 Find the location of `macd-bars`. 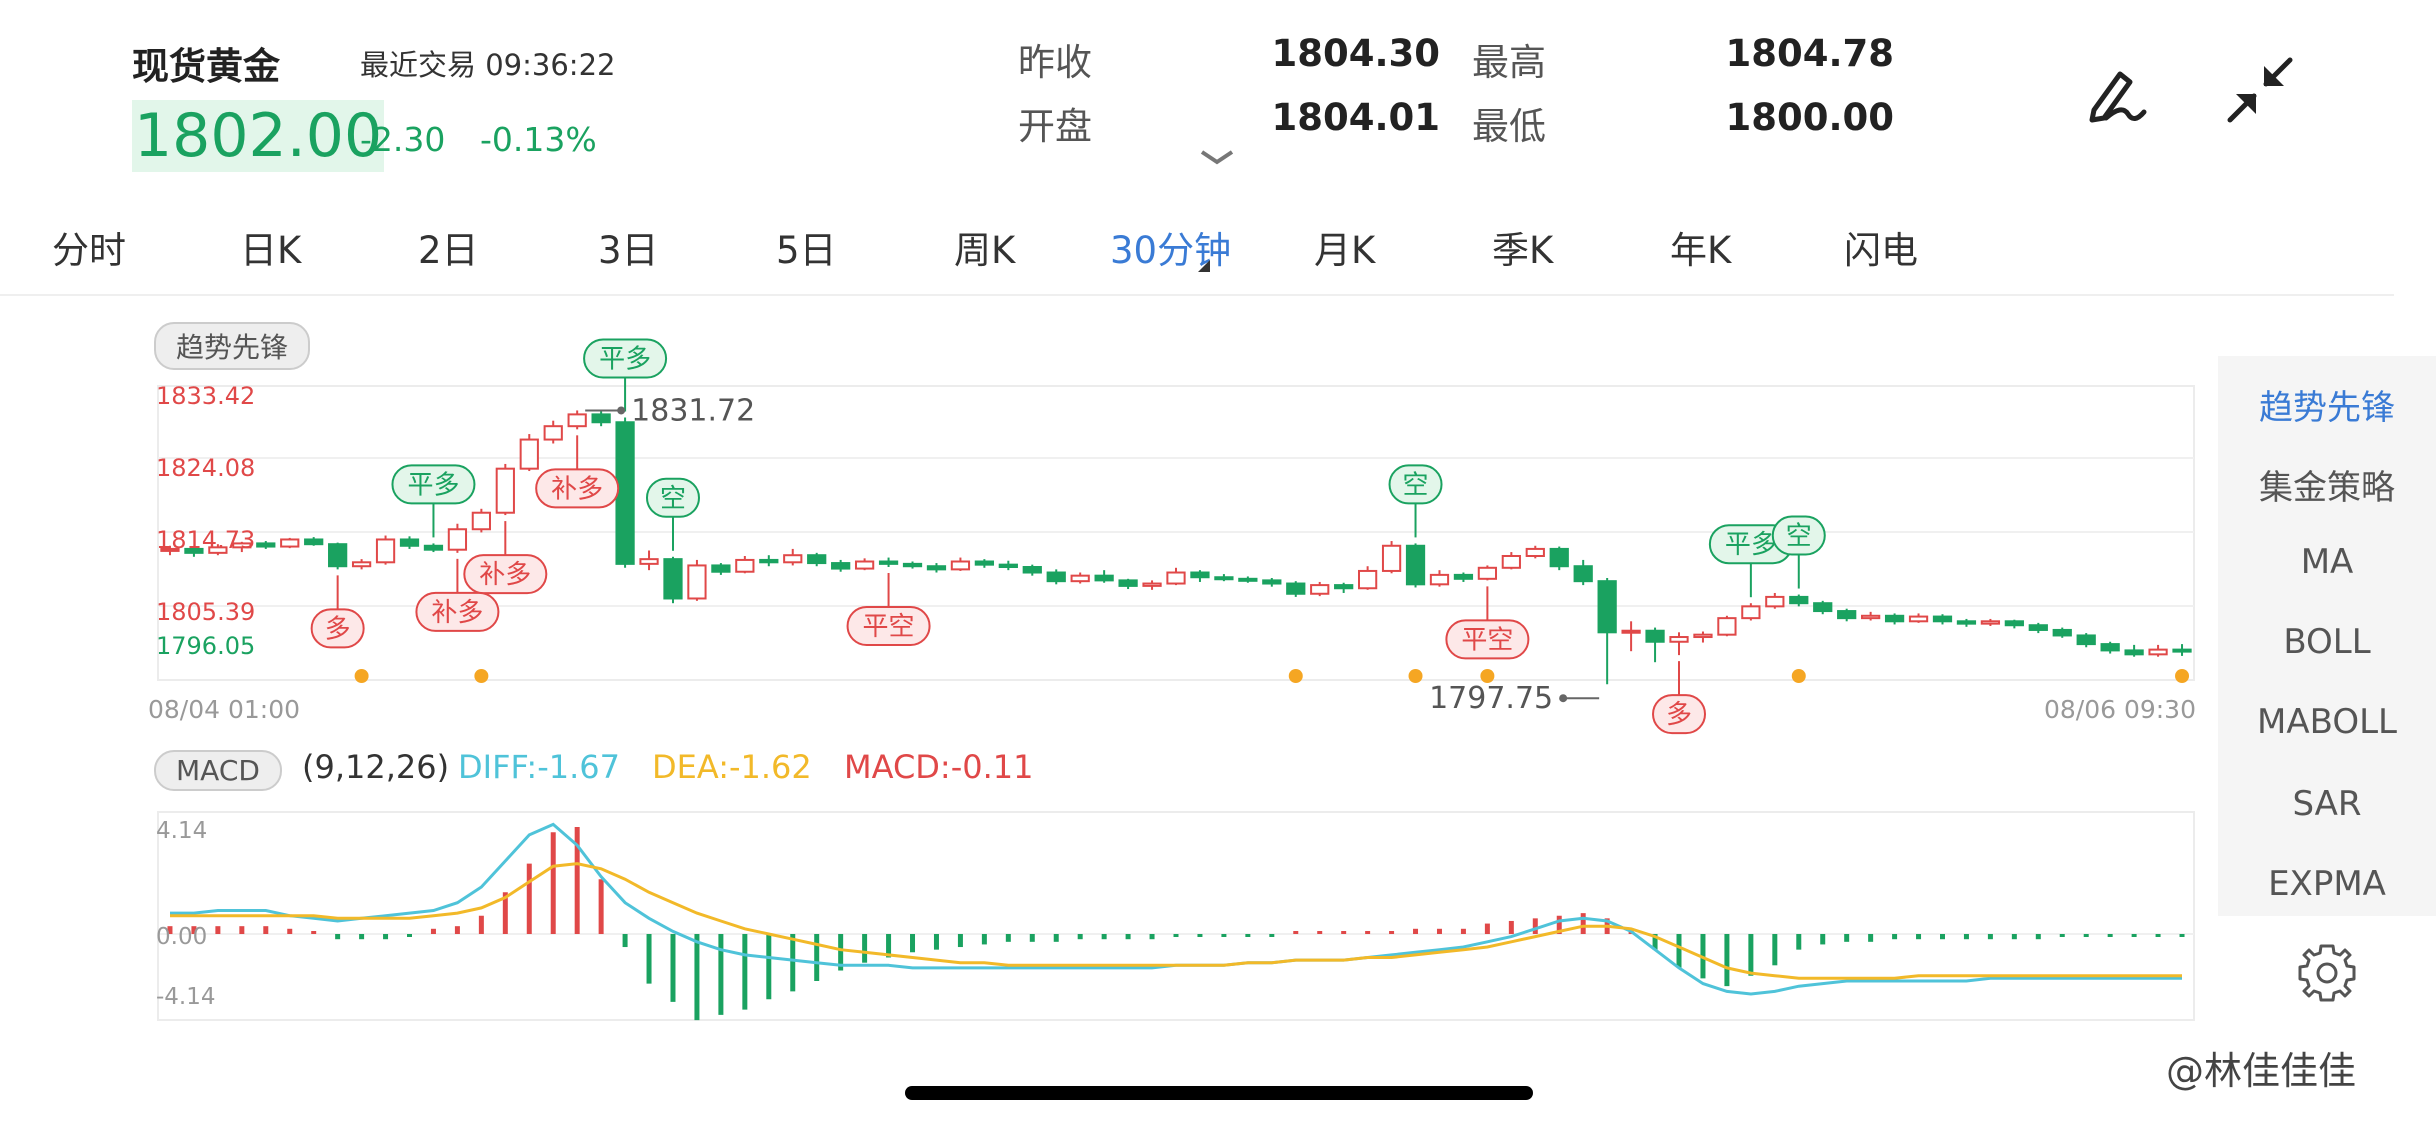

macd-bars is located at coordinates (1176, 924).